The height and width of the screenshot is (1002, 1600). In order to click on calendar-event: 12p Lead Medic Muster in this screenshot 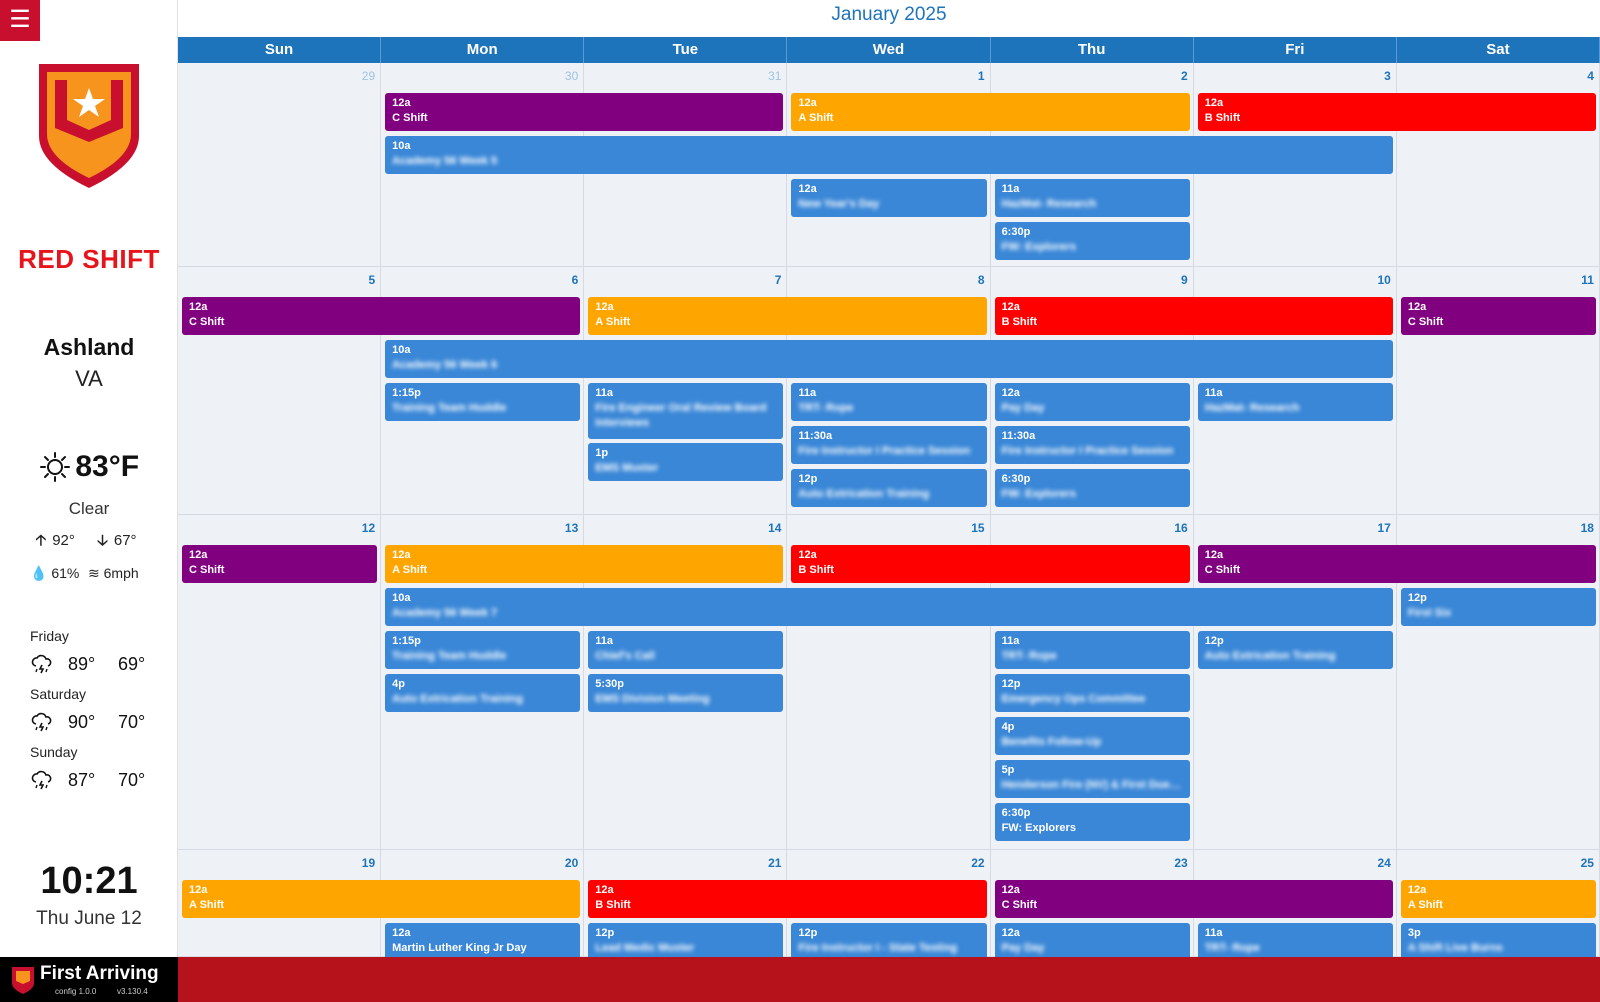, I will do `click(686, 940)`.